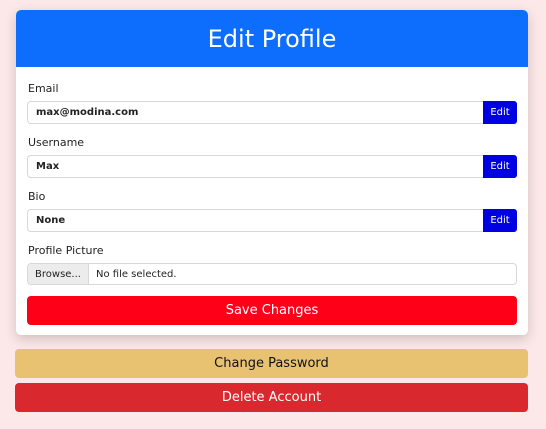 This screenshot has width=546, height=429. Describe the element at coordinates (255, 112) in the screenshot. I see `email-field: max@modina.com` at that location.